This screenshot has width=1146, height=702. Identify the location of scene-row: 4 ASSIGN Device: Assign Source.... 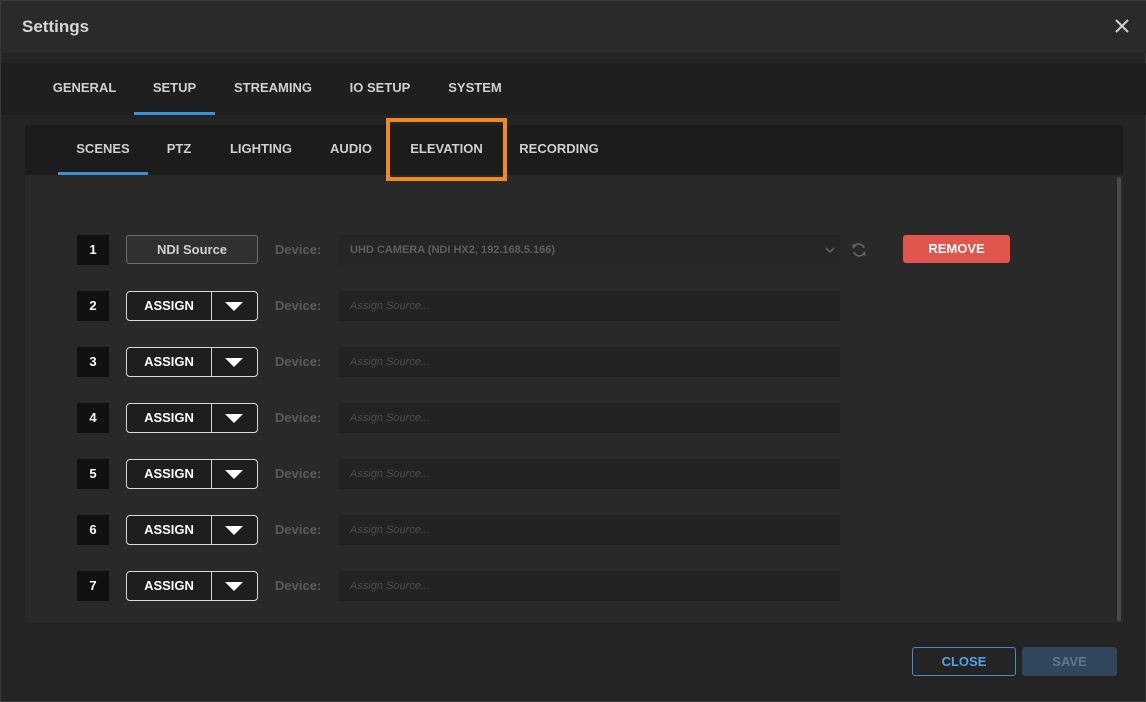
(557, 418).